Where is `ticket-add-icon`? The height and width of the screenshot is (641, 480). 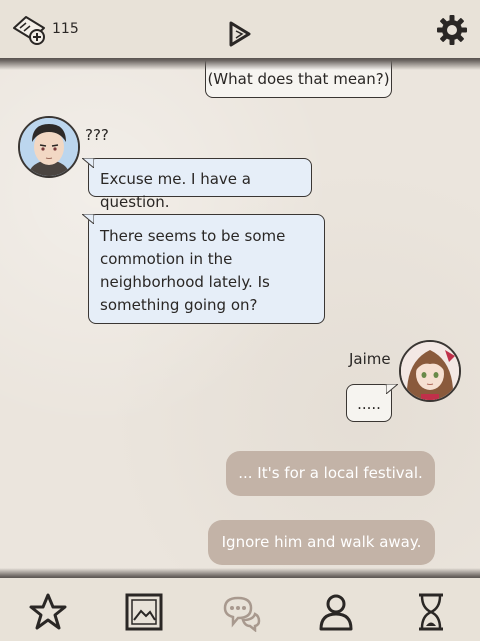
ticket-add-icon is located at coordinates (29, 30).